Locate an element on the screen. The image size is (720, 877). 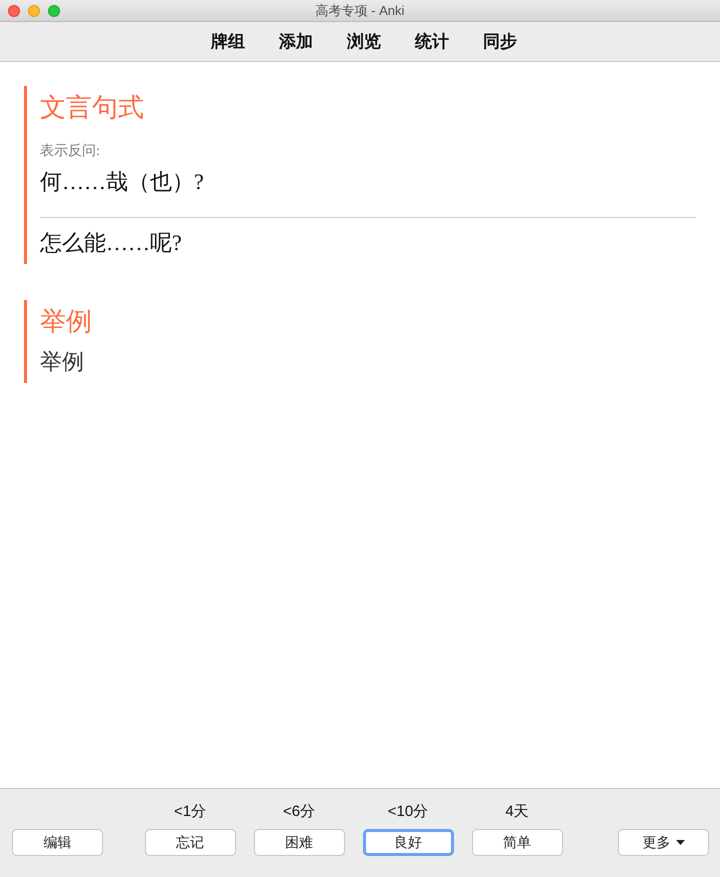
minimize-button is located at coordinates (34, 11).